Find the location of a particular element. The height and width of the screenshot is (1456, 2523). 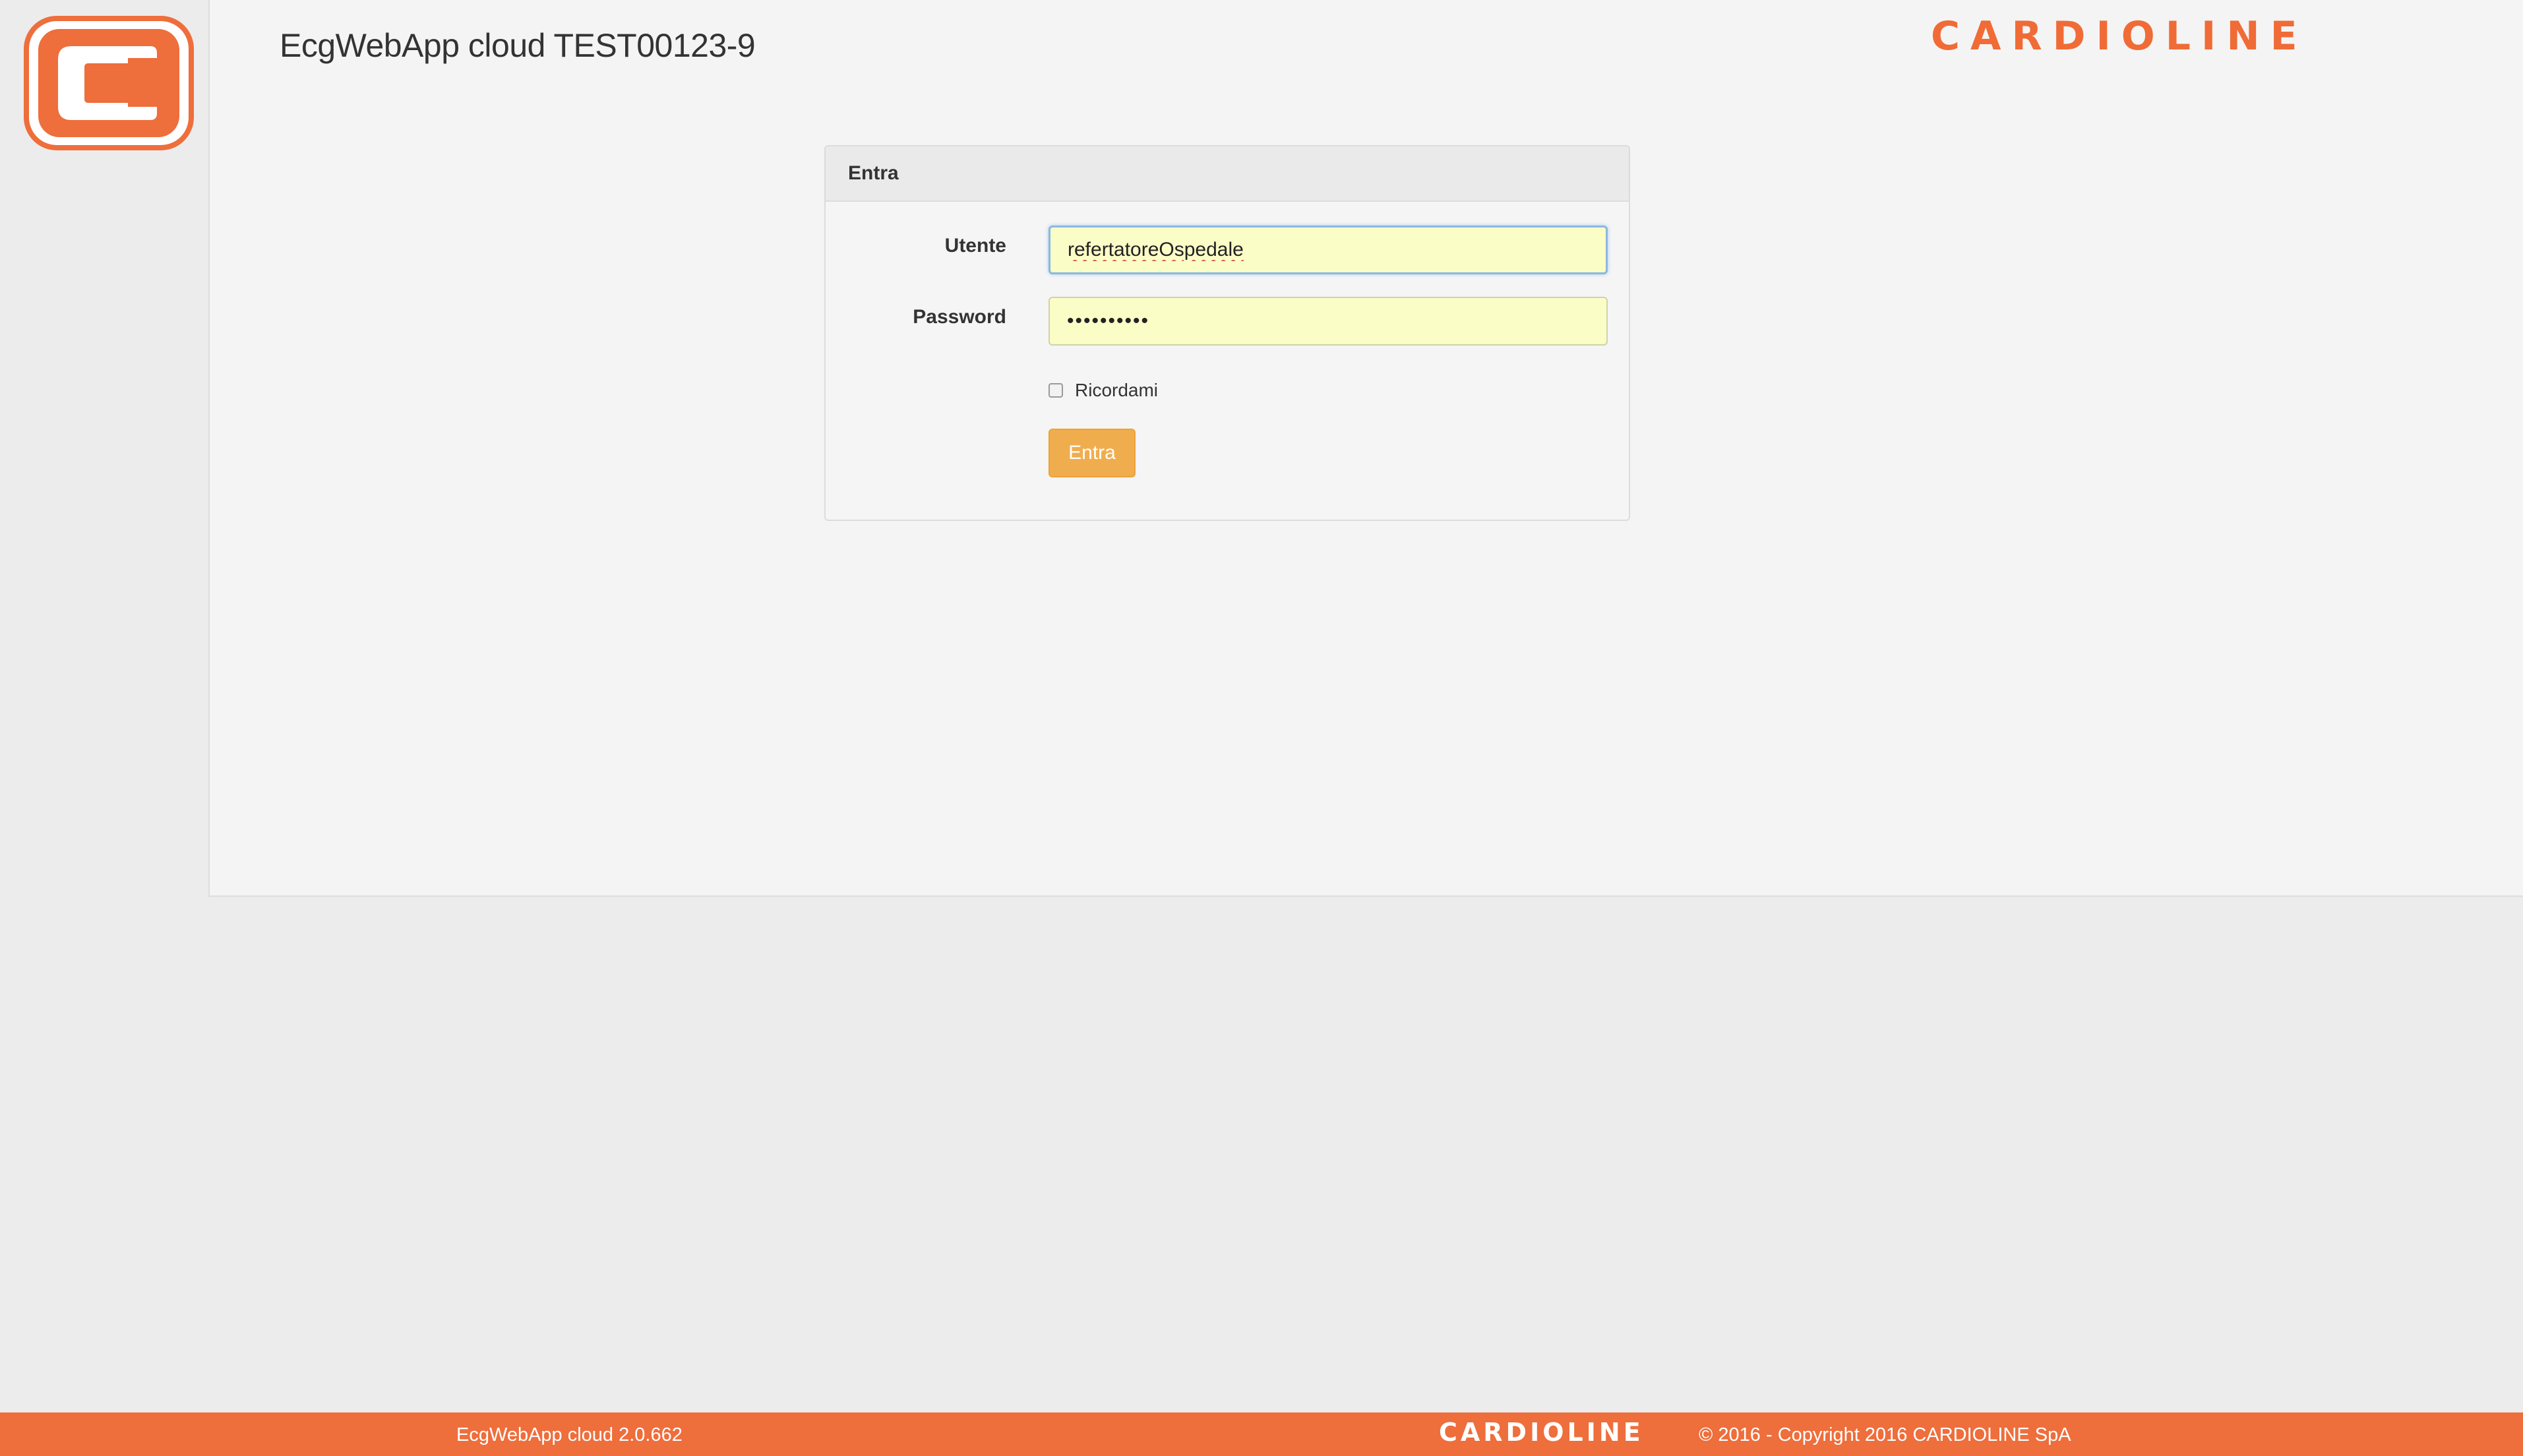

cardioline-c-logo-icon is located at coordinates (109, 83).